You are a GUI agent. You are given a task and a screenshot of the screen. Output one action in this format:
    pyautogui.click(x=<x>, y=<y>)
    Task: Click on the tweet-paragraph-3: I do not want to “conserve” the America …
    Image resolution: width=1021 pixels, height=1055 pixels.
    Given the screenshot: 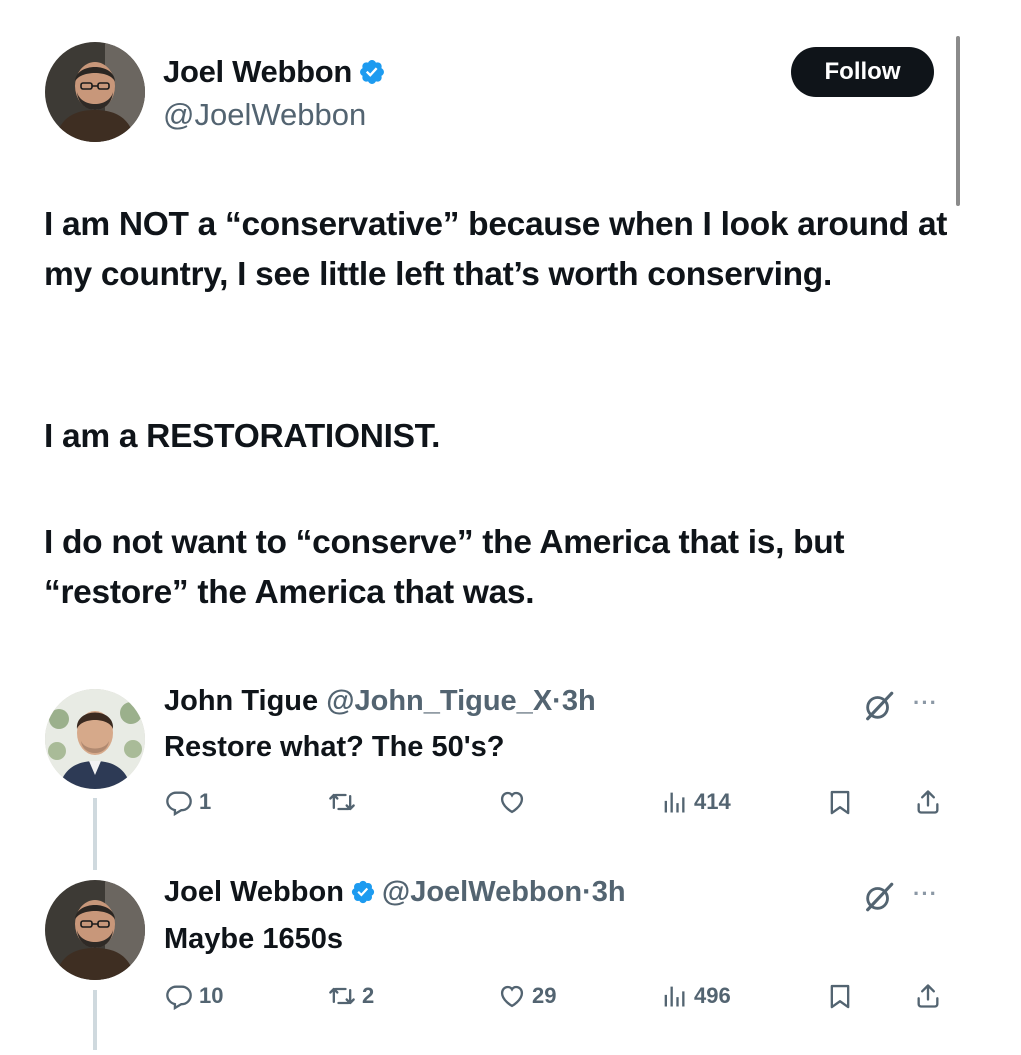 What is the action you would take?
    pyautogui.click(x=444, y=567)
    